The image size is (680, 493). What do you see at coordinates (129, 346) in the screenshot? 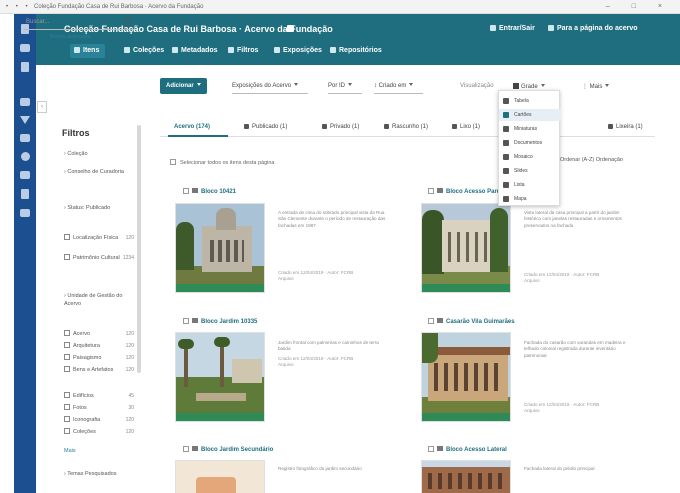
I see `filter-count: 120` at bounding box center [129, 346].